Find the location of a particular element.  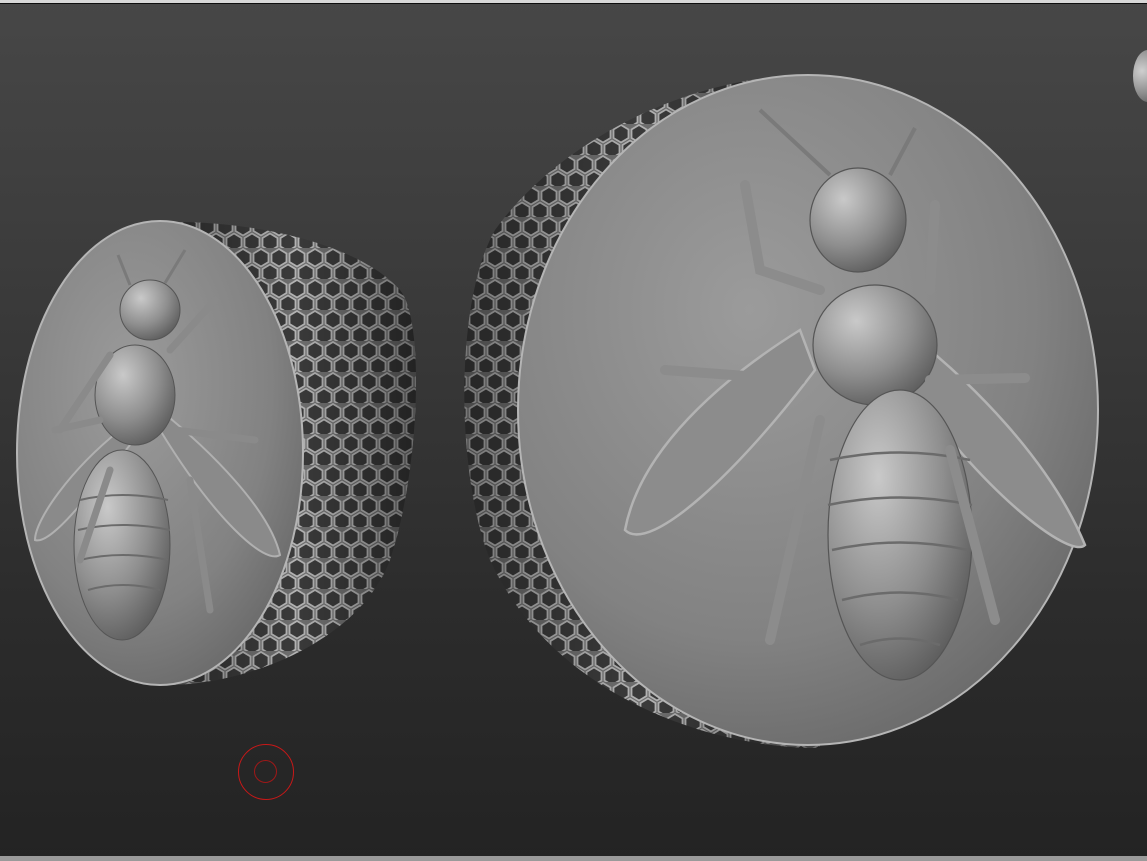

brush-circle-icon is located at coordinates (266, 772).